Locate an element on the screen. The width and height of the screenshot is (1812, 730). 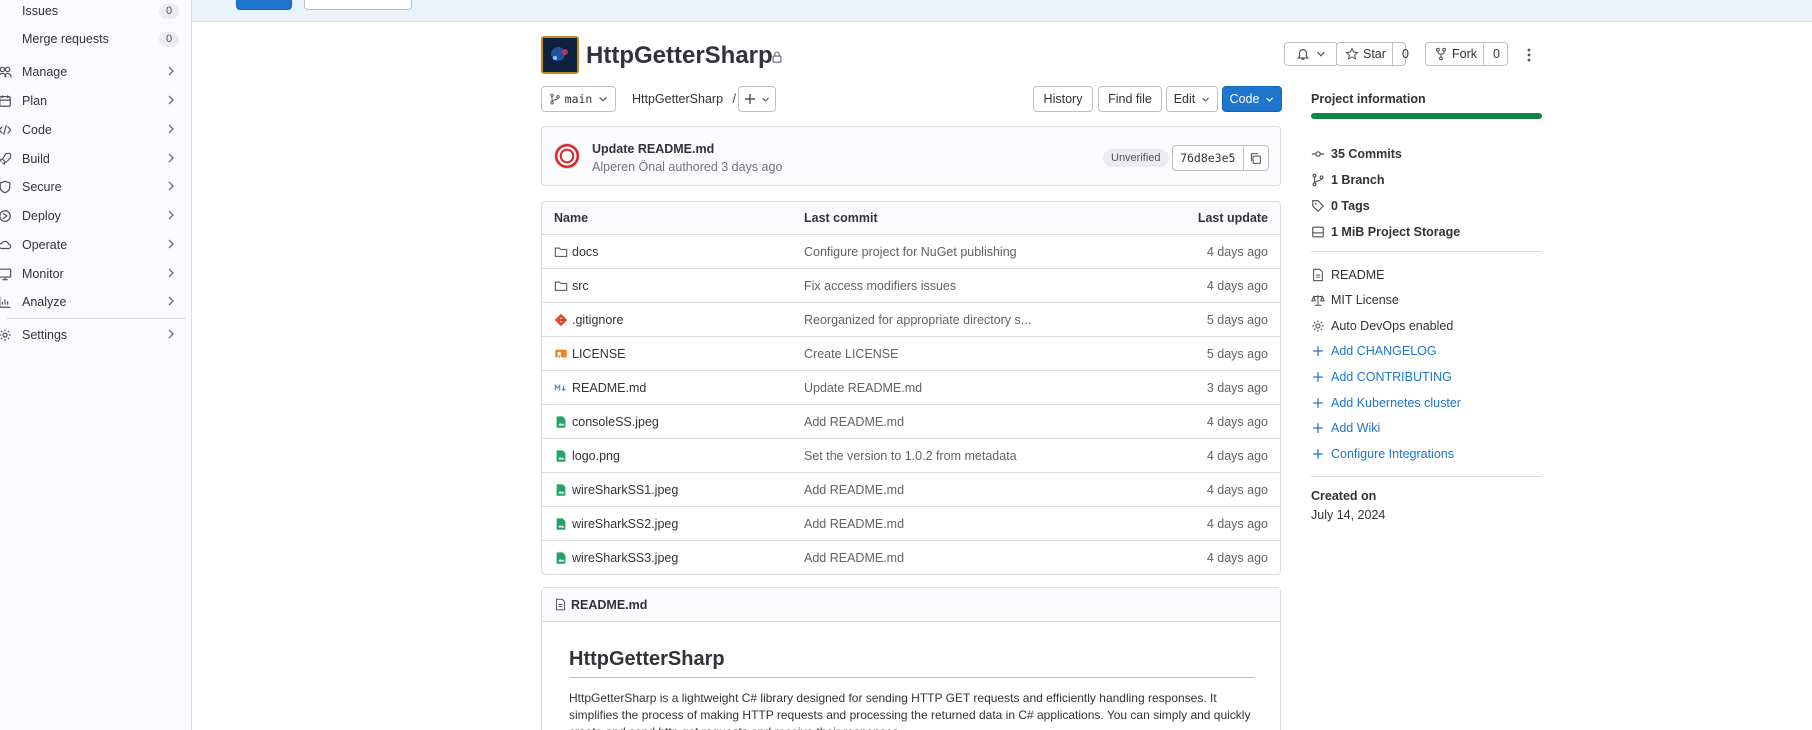
commit-sha: 76d8e3e5 is located at coordinates (1208, 158).